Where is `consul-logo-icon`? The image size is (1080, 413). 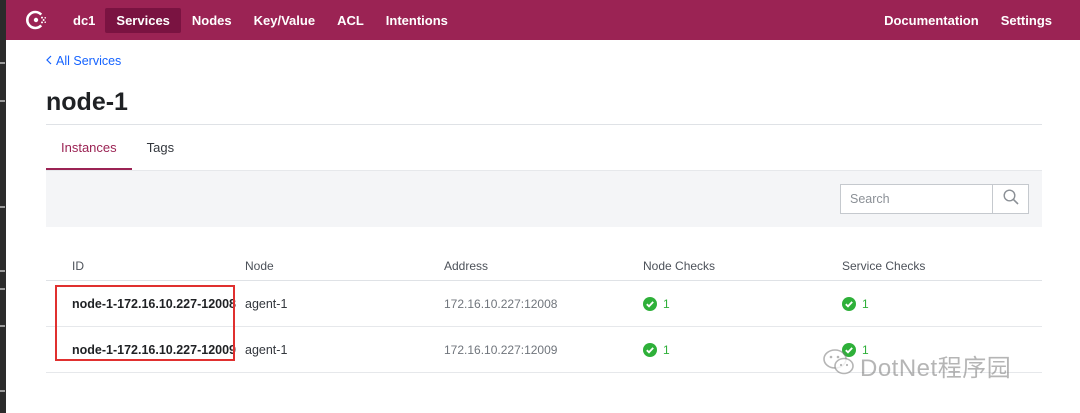 consul-logo-icon is located at coordinates (37, 20).